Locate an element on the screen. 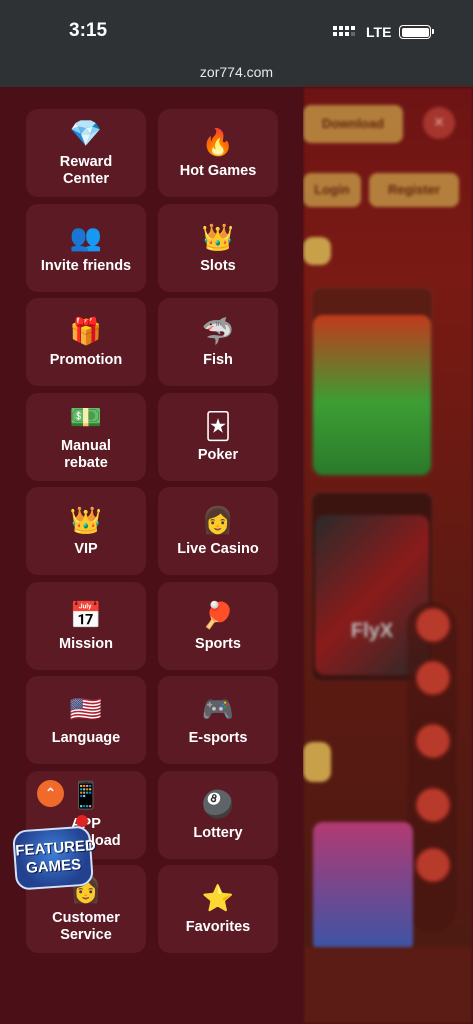  menu-item-label: Fish is located at coordinates (218, 359).